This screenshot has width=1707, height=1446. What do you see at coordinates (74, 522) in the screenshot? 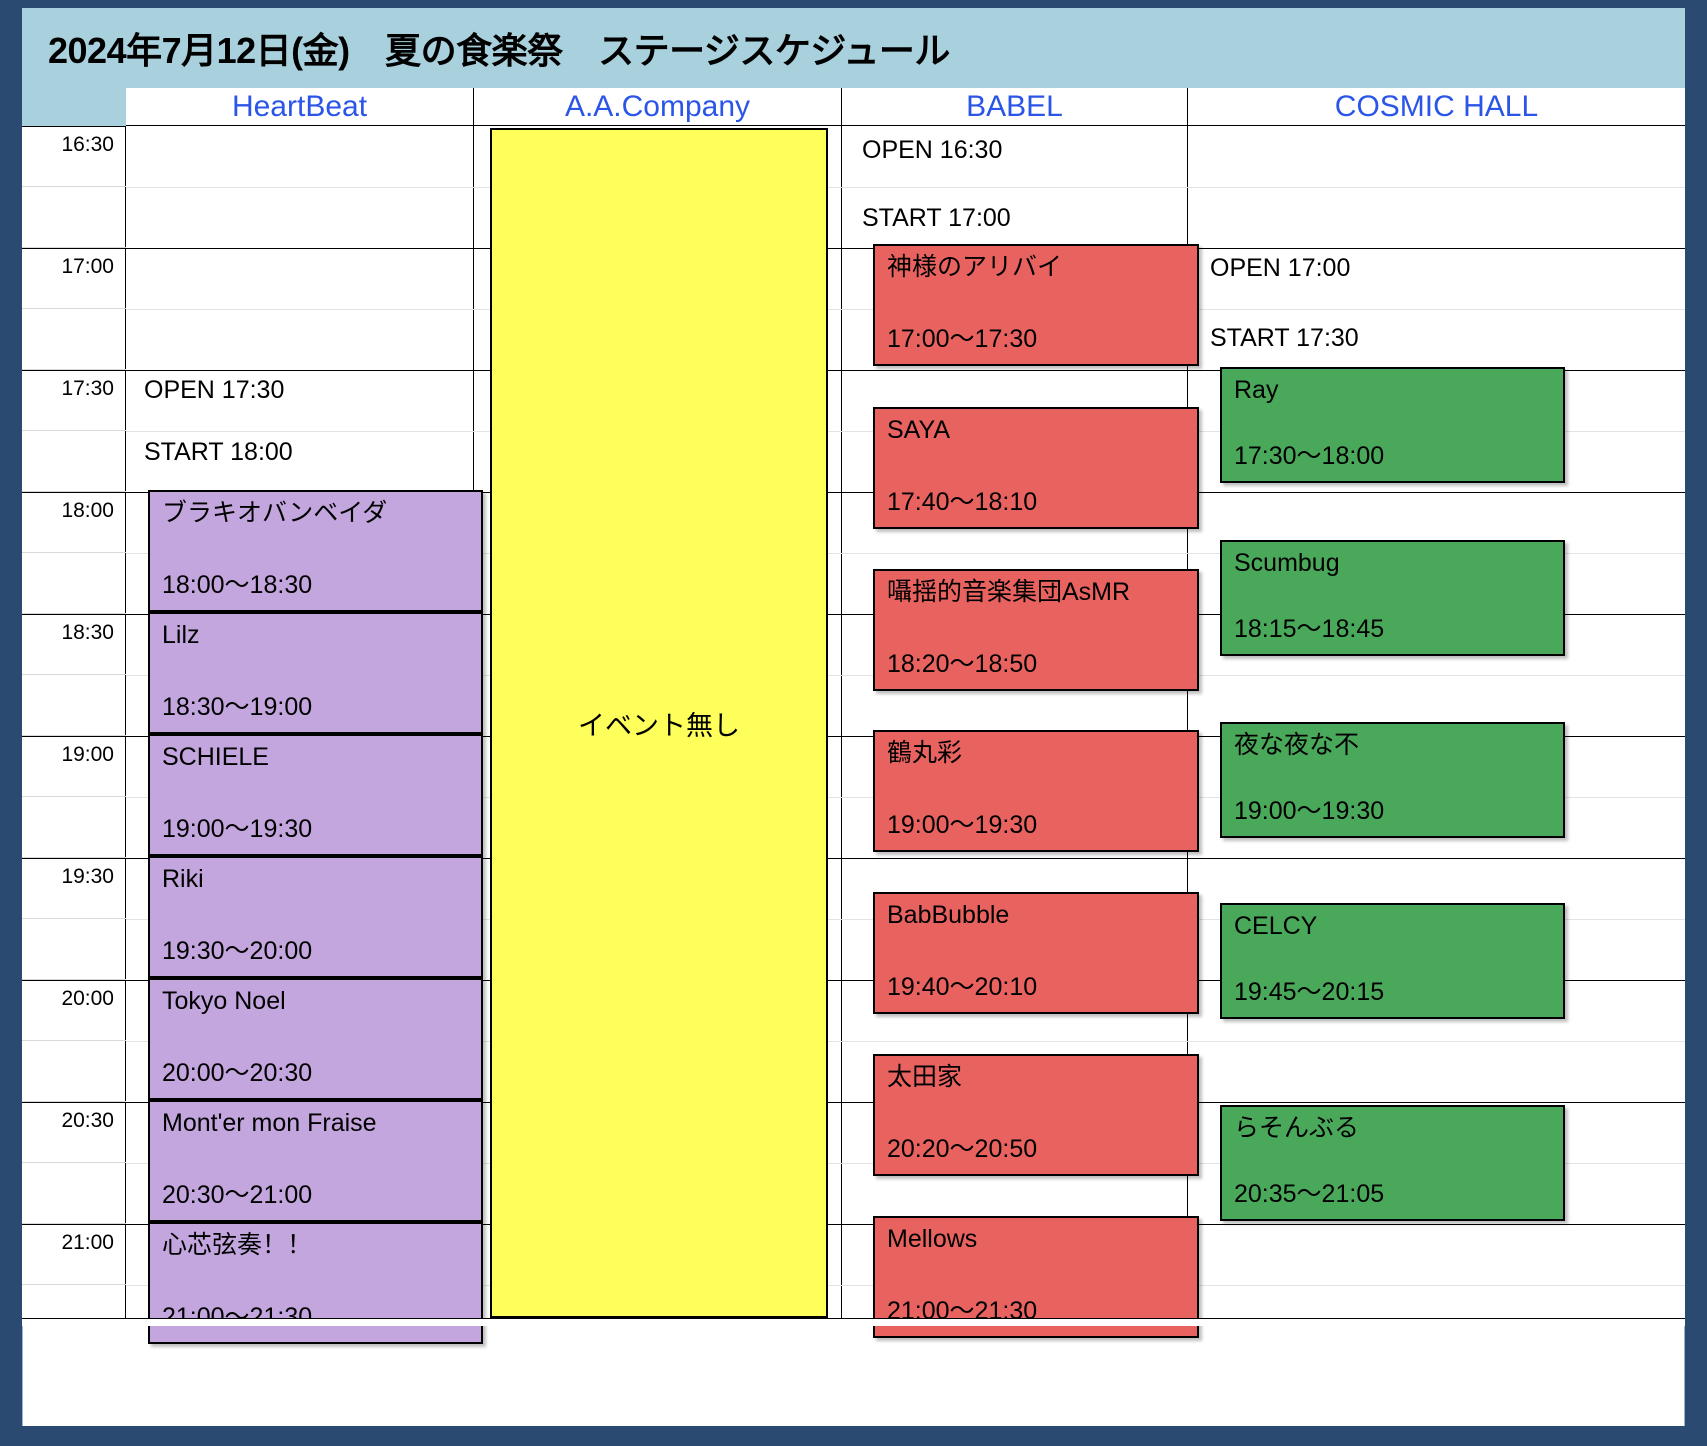
I see `time-label-1800: 18:00` at bounding box center [74, 522].